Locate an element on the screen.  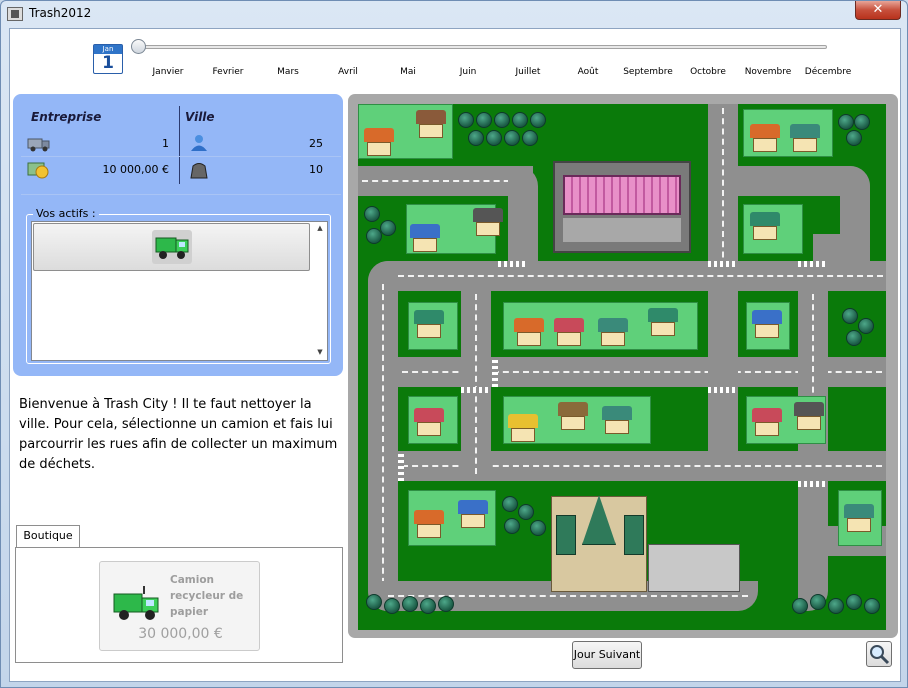
garbage-bag-icon is located at coordinates (199, 169).